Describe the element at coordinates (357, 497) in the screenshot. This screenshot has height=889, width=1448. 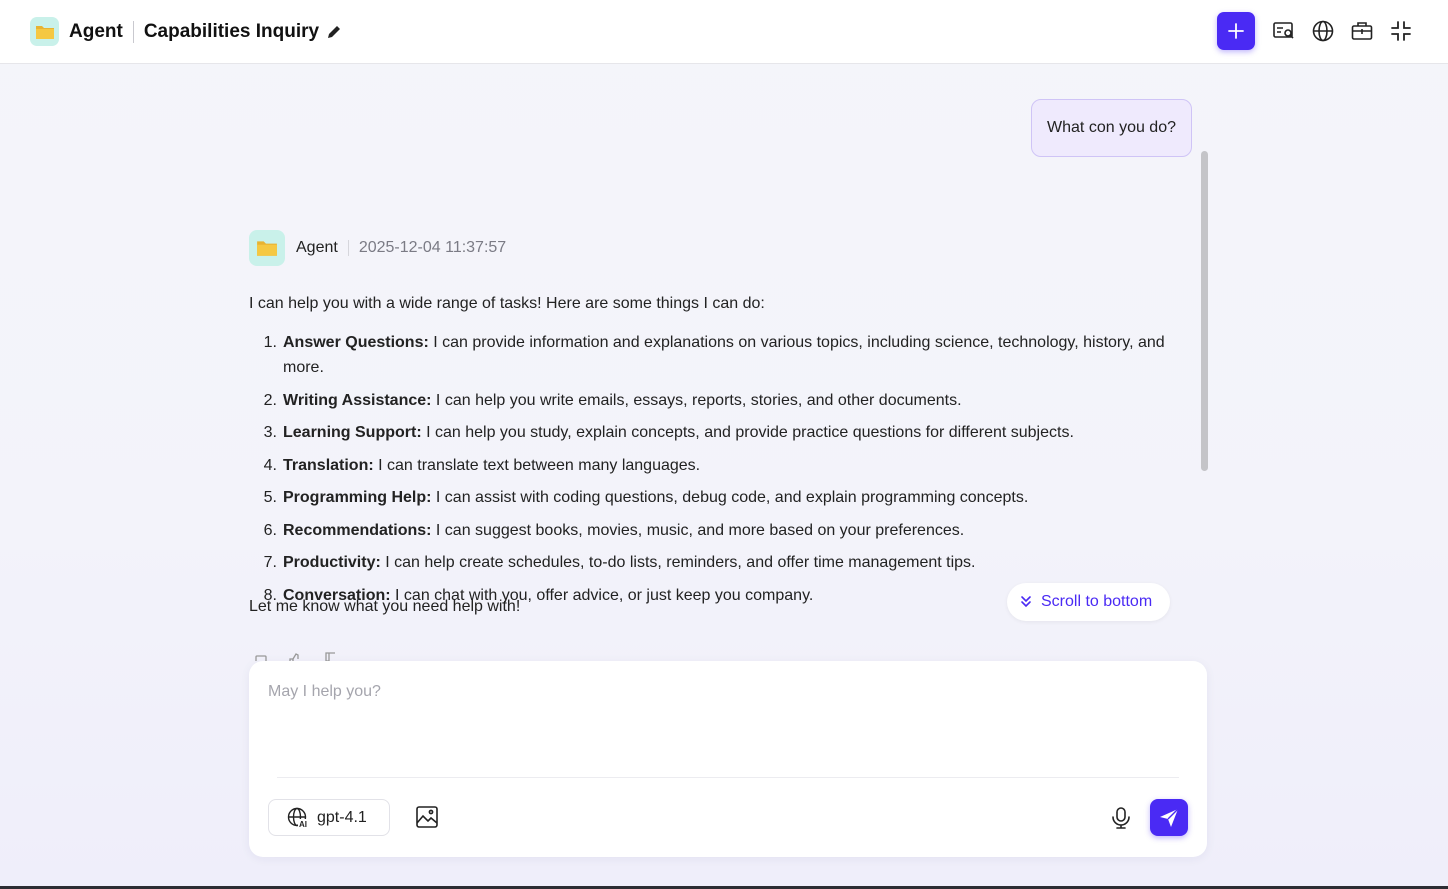
I see `capability-title: Programming Help:` at that location.